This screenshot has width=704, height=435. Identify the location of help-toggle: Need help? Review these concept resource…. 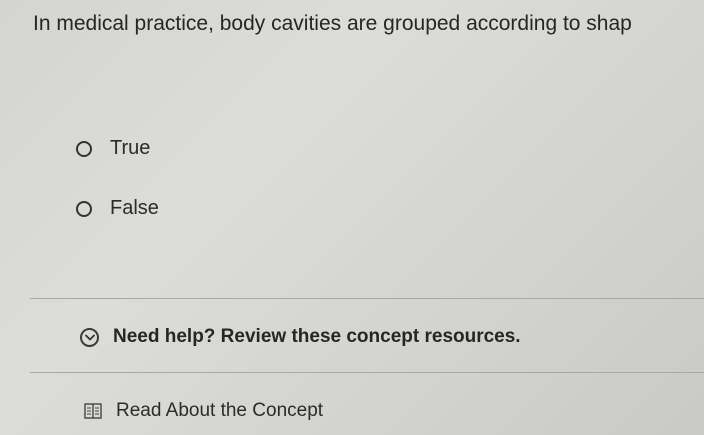
(300, 337).